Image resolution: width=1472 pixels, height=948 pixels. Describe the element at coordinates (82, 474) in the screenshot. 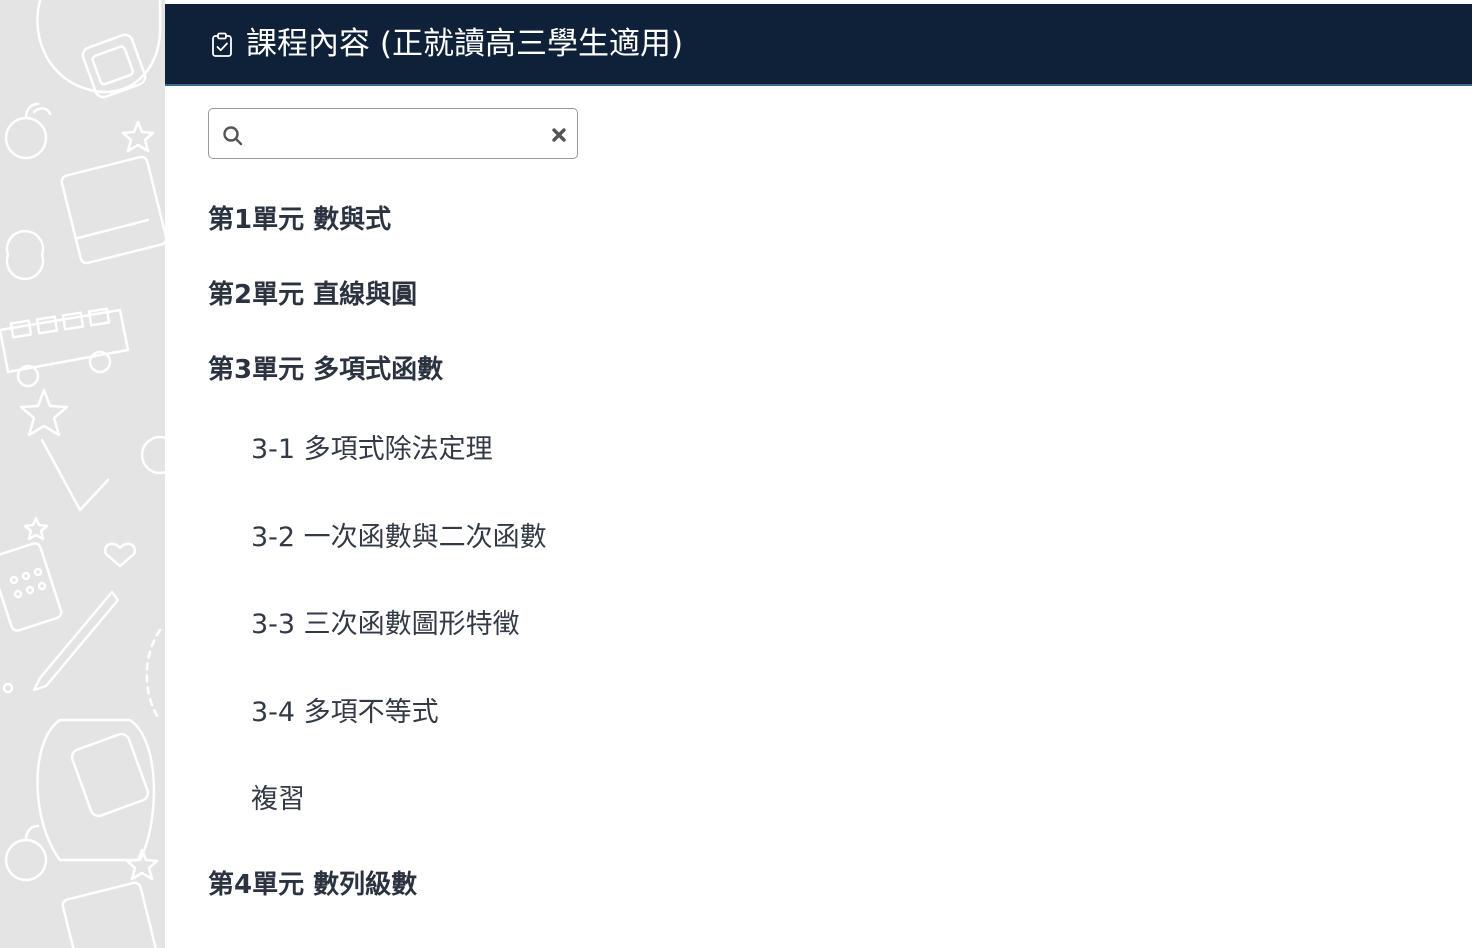

I see `decorative-background` at that location.